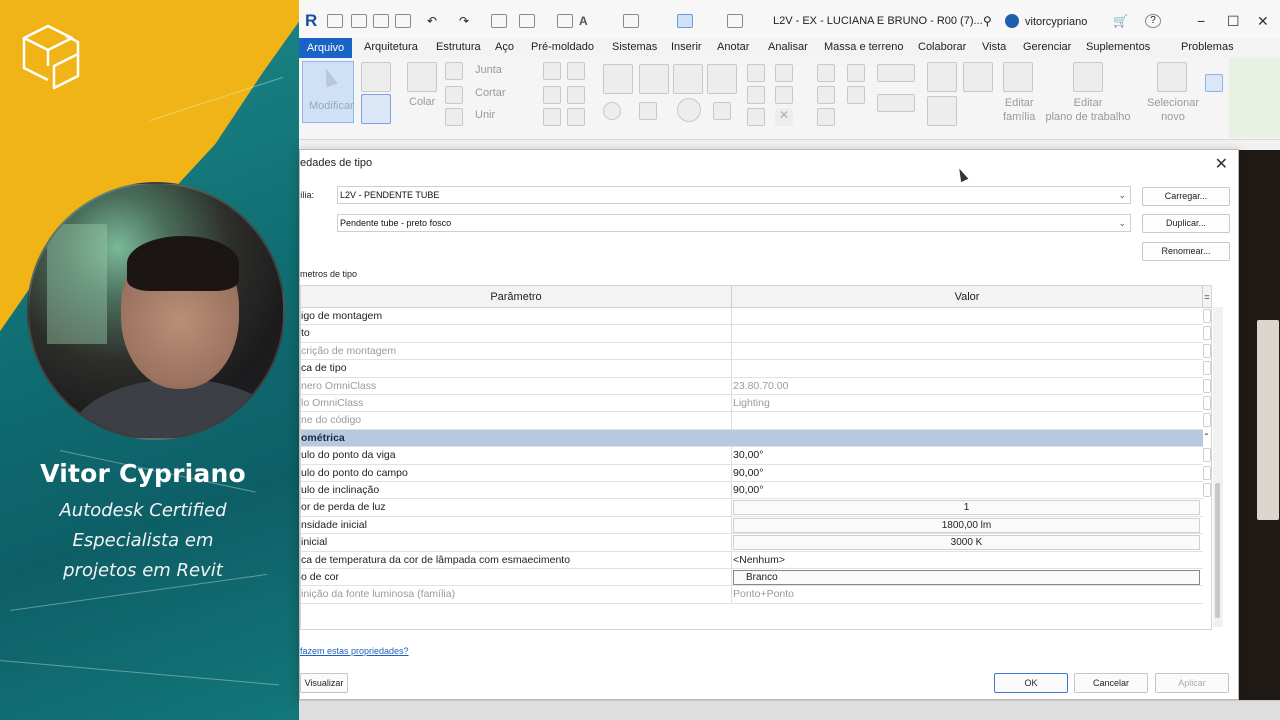 The width and height of the screenshot is (1280, 720). I want to click on table-row: ulo de inclinação 90,00°, so click(756, 491).